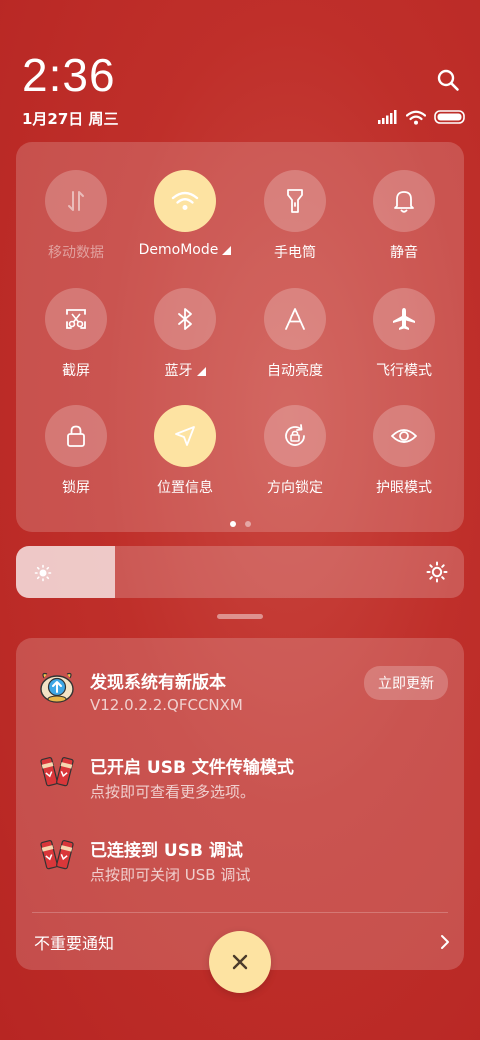  I want to click on tile-flashlight: 手电筒, so click(295, 216).